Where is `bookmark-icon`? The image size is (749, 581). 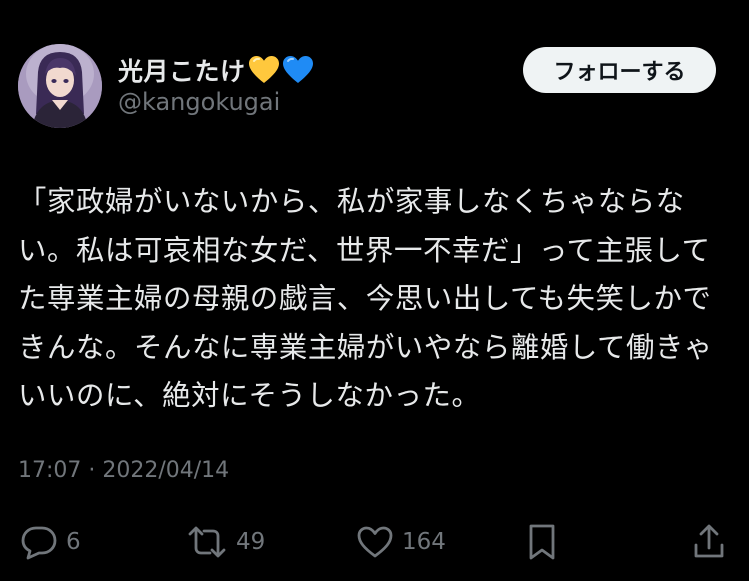 bookmark-icon is located at coordinates (542, 542).